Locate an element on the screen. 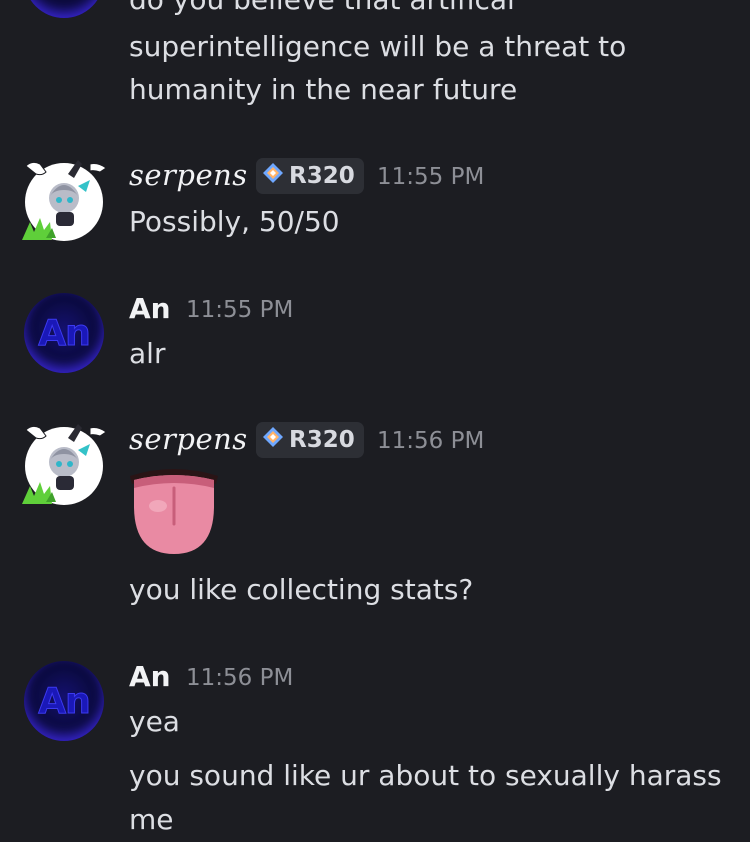  message-text: alr is located at coordinates (147, 353).